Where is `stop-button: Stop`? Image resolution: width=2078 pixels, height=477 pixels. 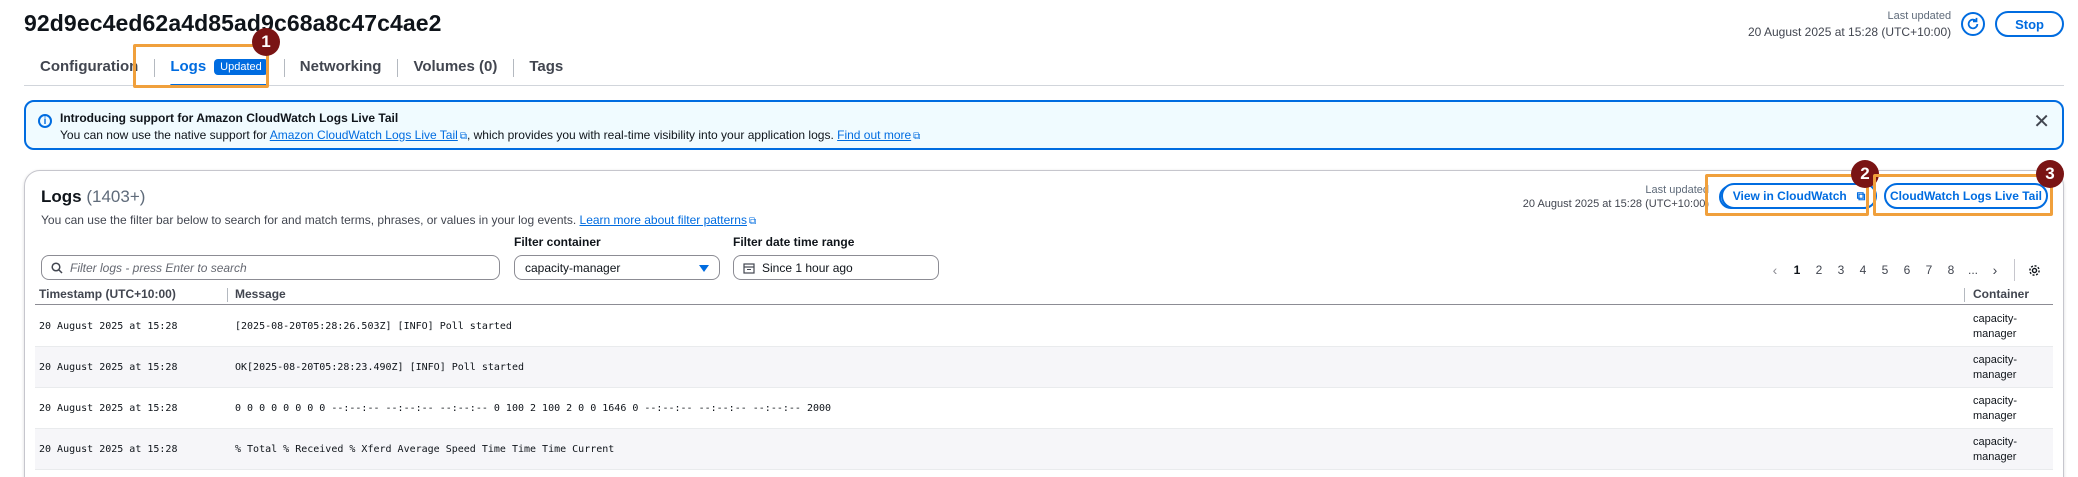
stop-button: Stop is located at coordinates (2029, 24).